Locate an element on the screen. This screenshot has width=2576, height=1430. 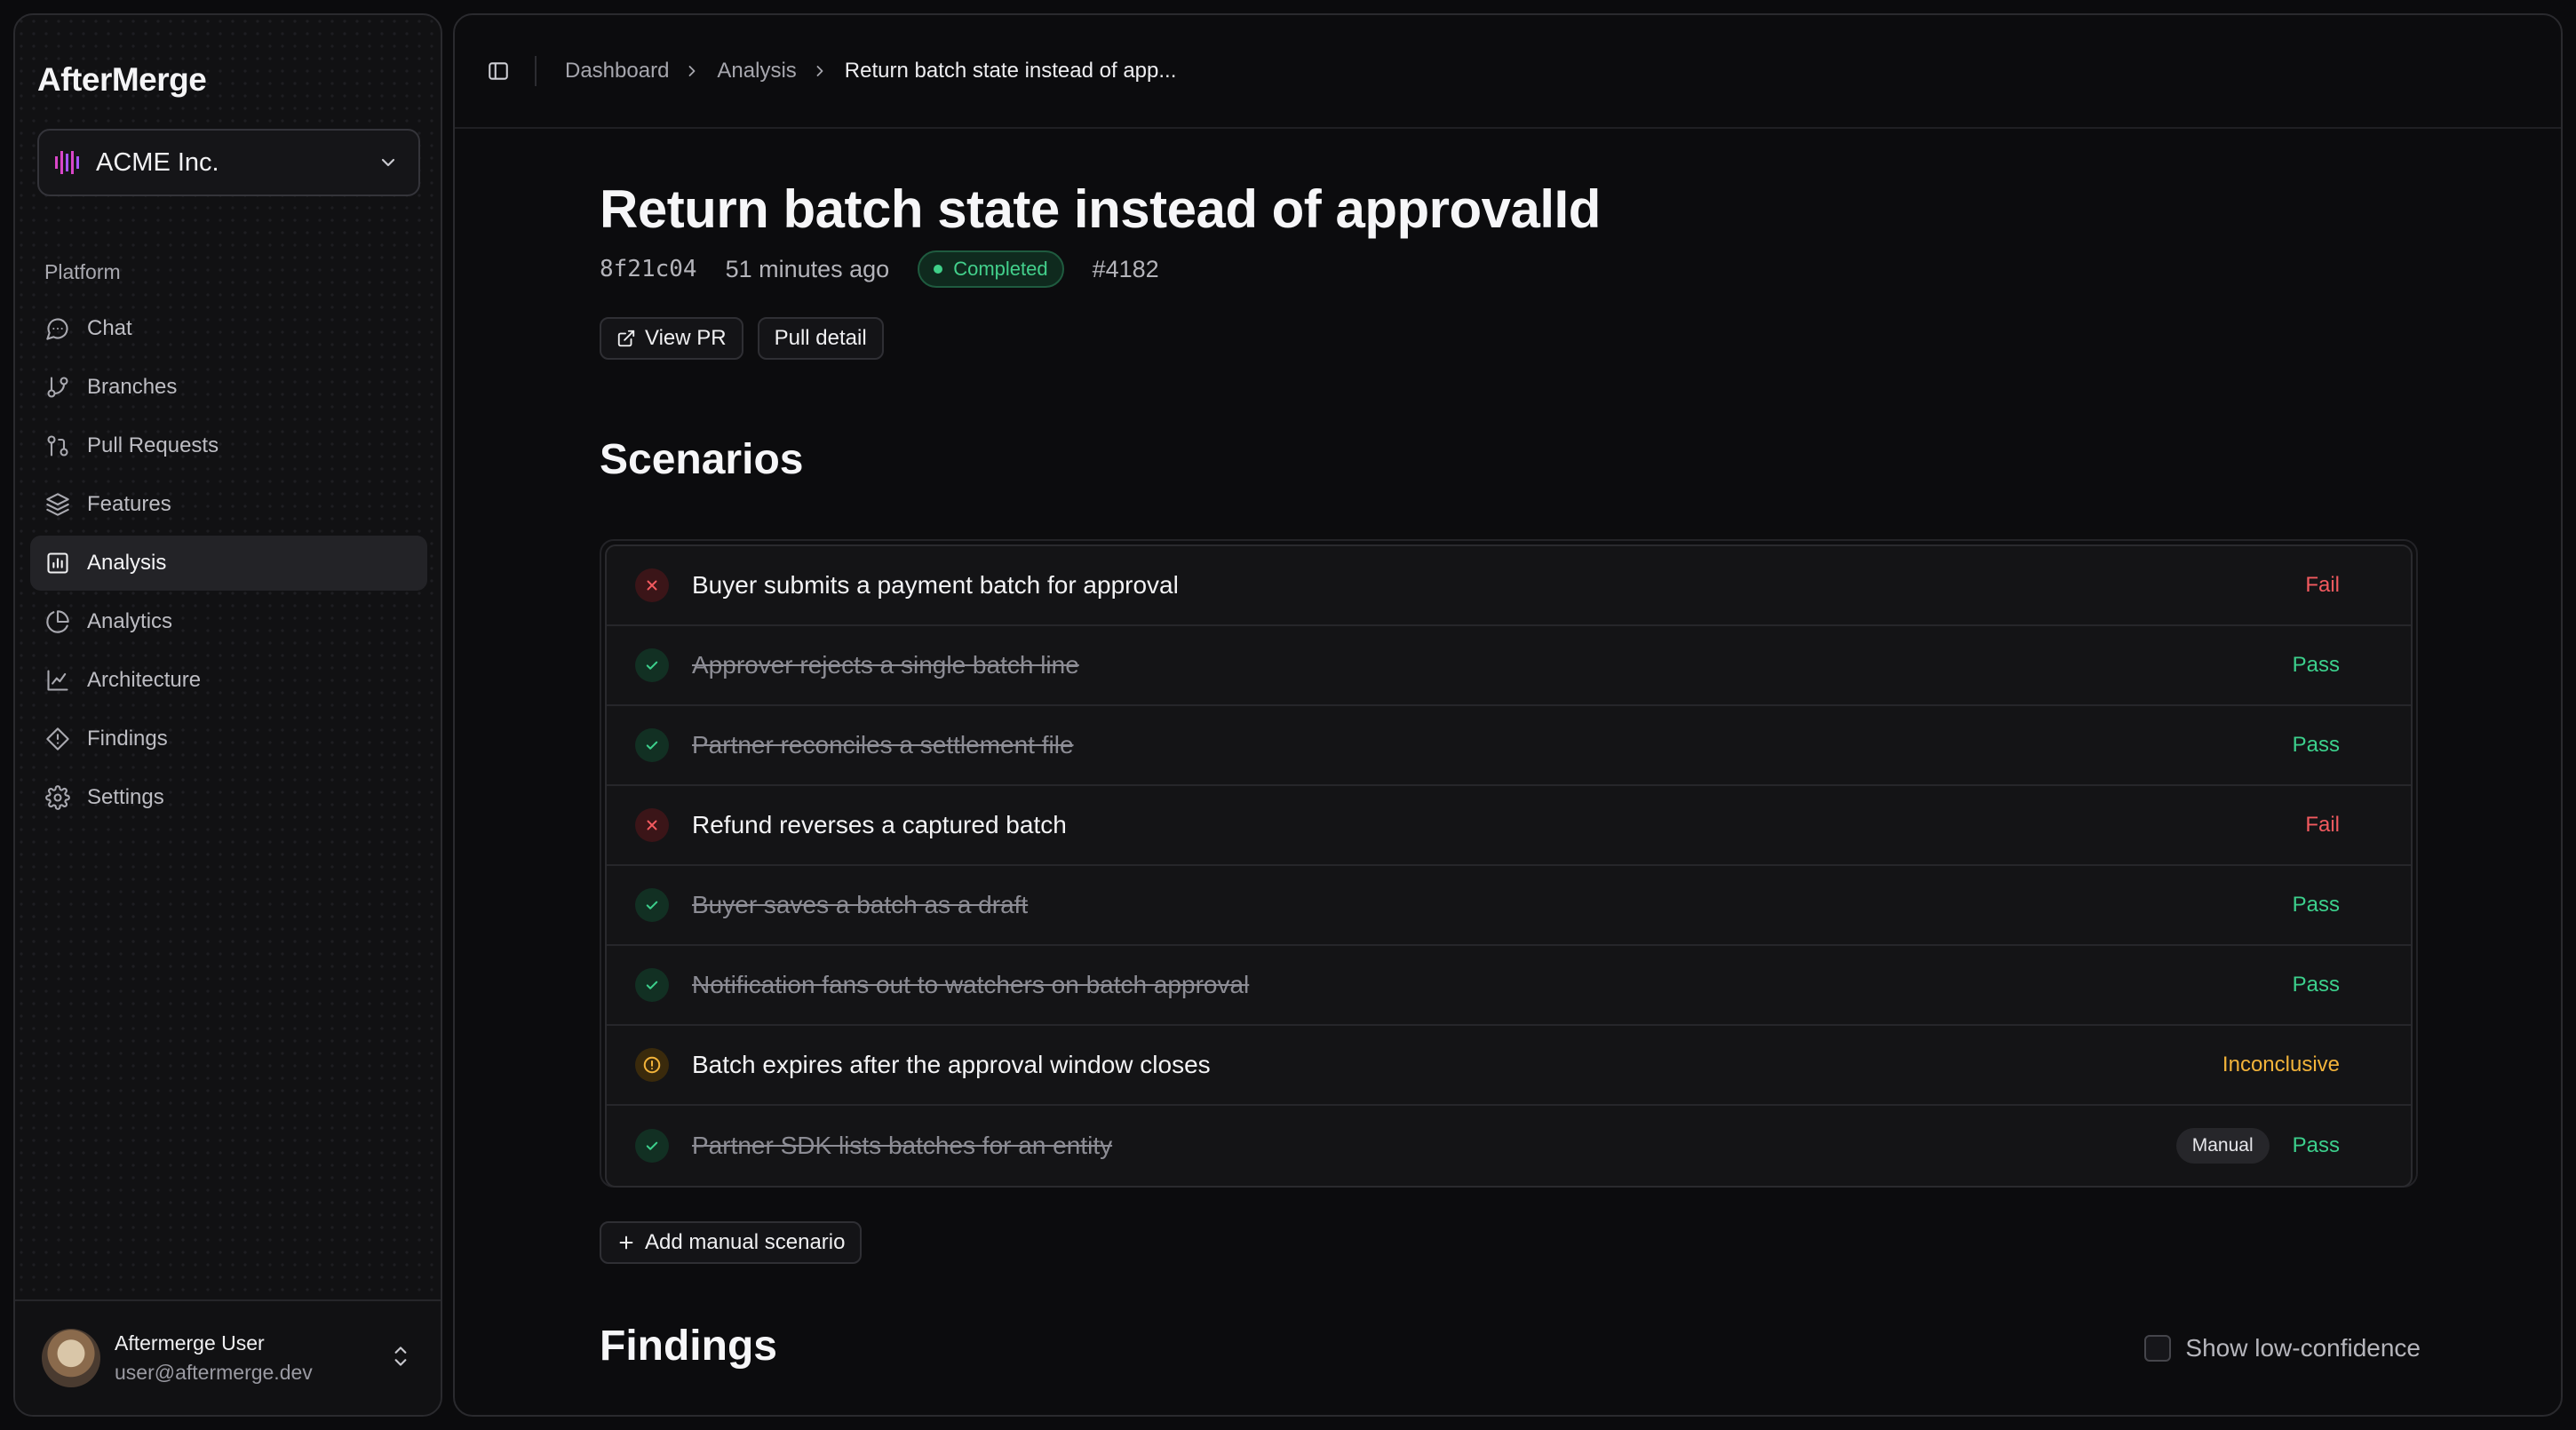
add-manual-scenario-label: Add manual scenario is located at coordinates (745, 1242).